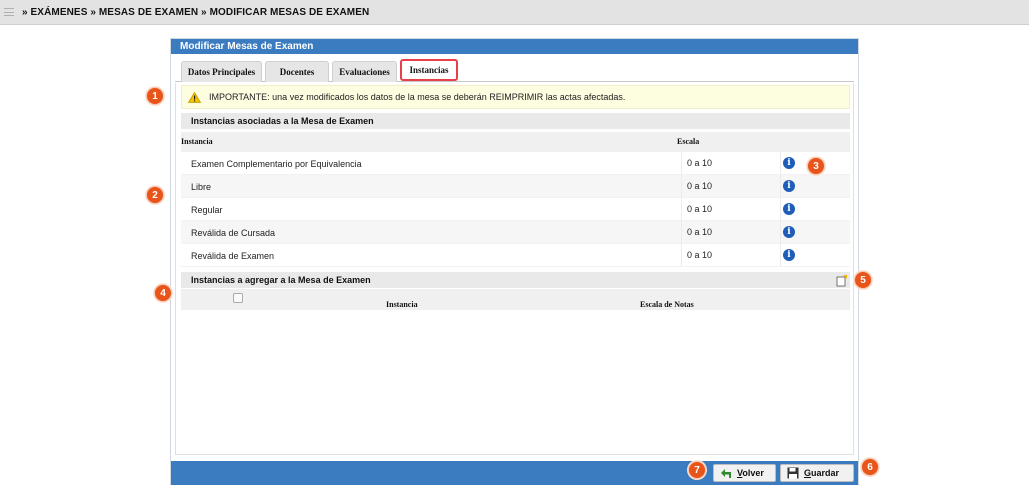  I want to click on column-header-escala-notas: Escala de Notas, so click(667, 304).